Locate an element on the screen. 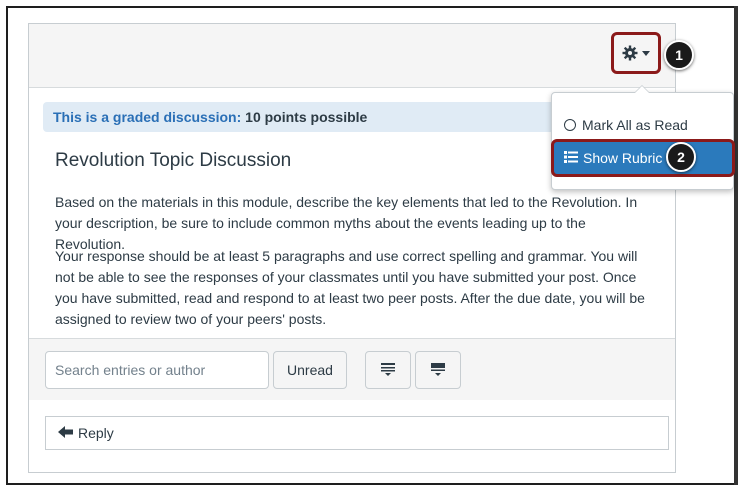  expand-threads-button is located at coordinates (438, 370).